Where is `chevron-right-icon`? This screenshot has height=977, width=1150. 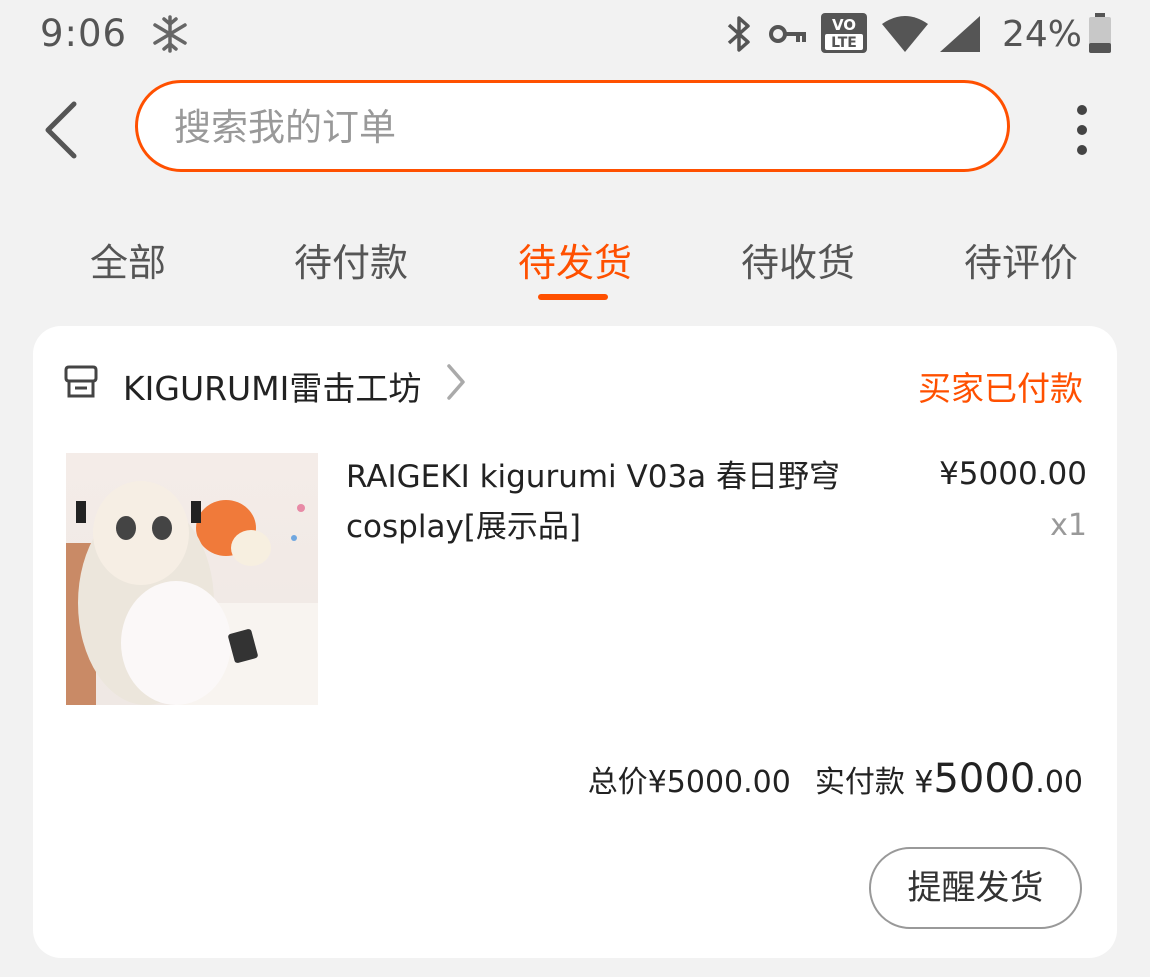 chevron-right-icon is located at coordinates (456, 382).